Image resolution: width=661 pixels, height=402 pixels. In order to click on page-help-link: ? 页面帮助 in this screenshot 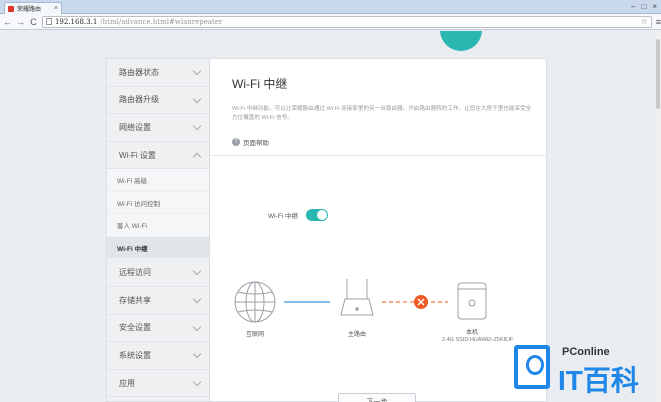, I will do `click(250, 142)`.